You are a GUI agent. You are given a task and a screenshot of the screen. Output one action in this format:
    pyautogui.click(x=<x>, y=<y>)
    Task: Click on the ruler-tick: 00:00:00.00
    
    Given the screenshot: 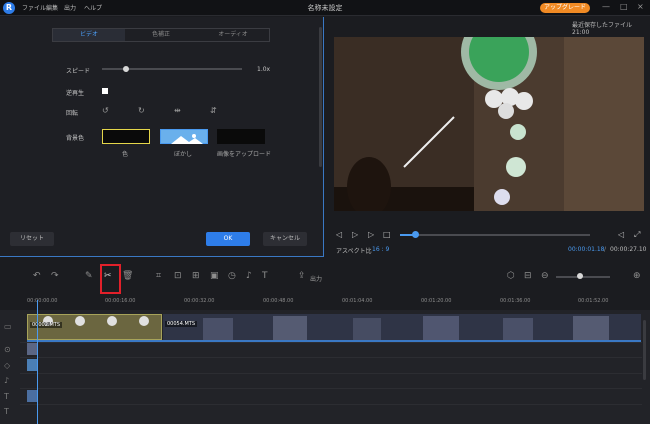 What is the action you would take?
    pyautogui.click(x=42, y=301)
    